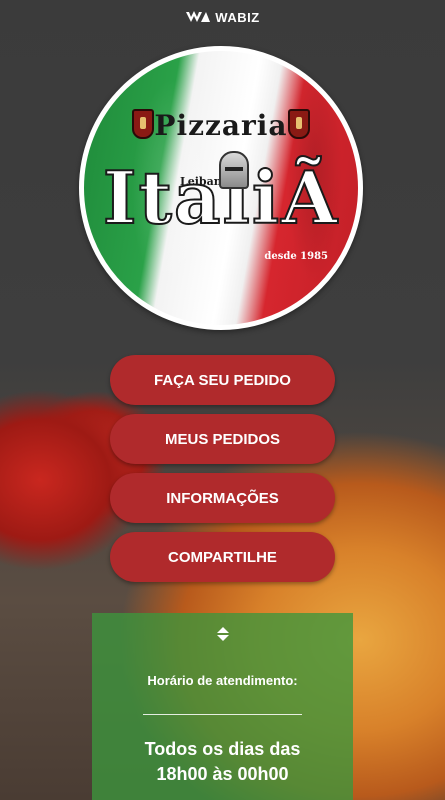 The width and height of the screenshot is (445, 800). Describe the element at coordinates (234, 170) in the screenshot. I see `knight-helmet-icon` at that location.